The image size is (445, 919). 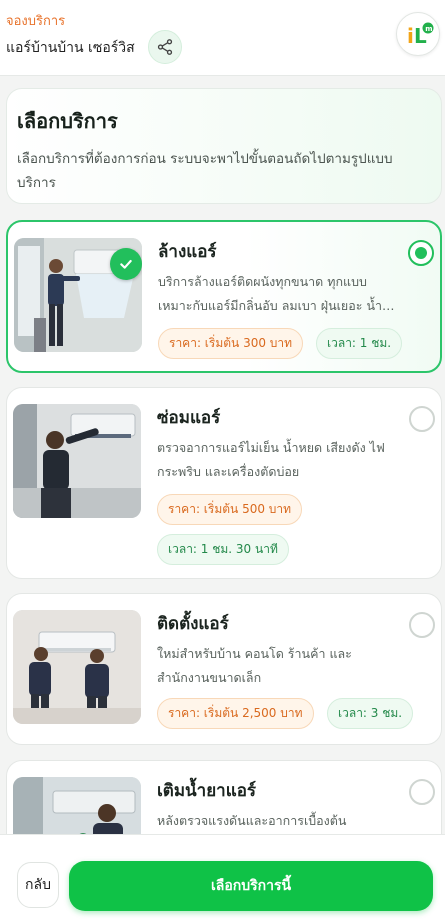 What do you see at coordinates (78, 295) in the screenshot?
I see `service-image-wash` at bounding box center [78, 295].